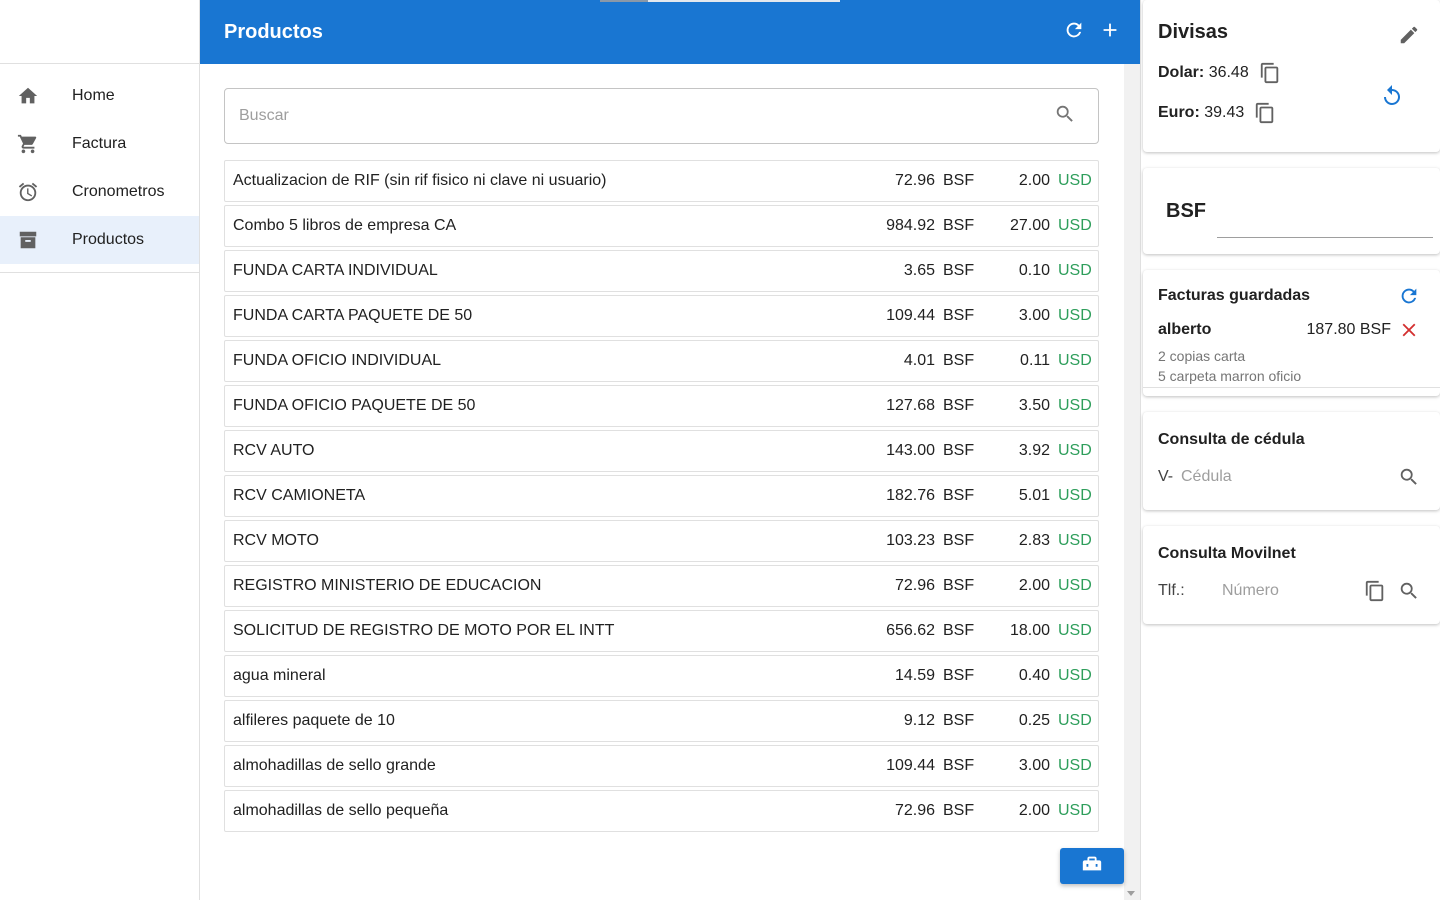 The image size is (1440, 900). I want to click on product-price-bsf: 127.68, so click(910, 405).